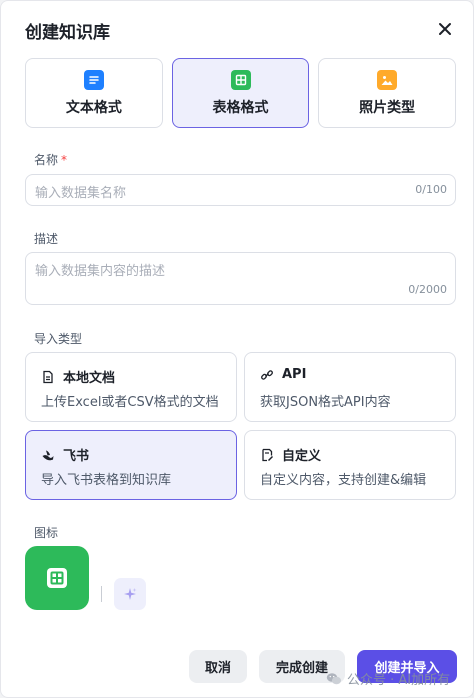  I want to click on import-option-desc: 获取JSON格式API内容, so click(325, 402).